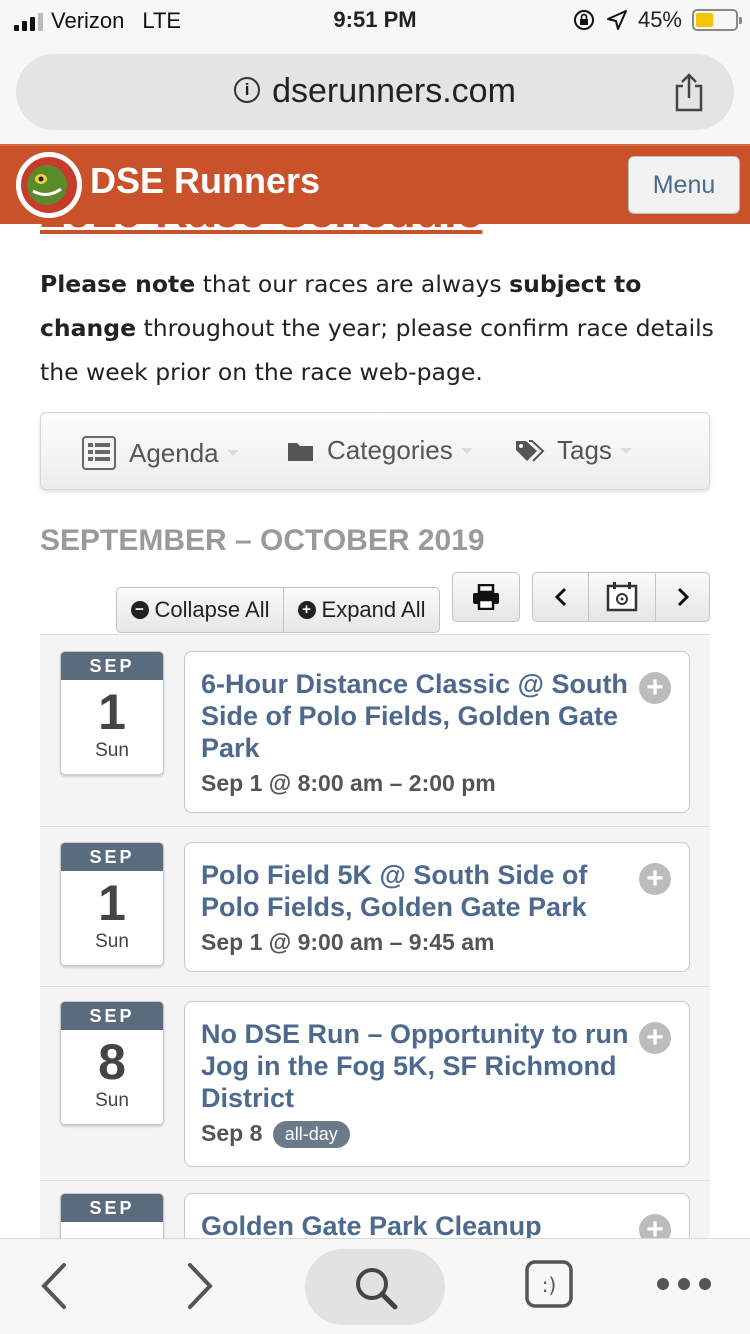 This screenshot has height=1334, width=750. I want to click on site-title: DSE Runners, so click(205, 181).